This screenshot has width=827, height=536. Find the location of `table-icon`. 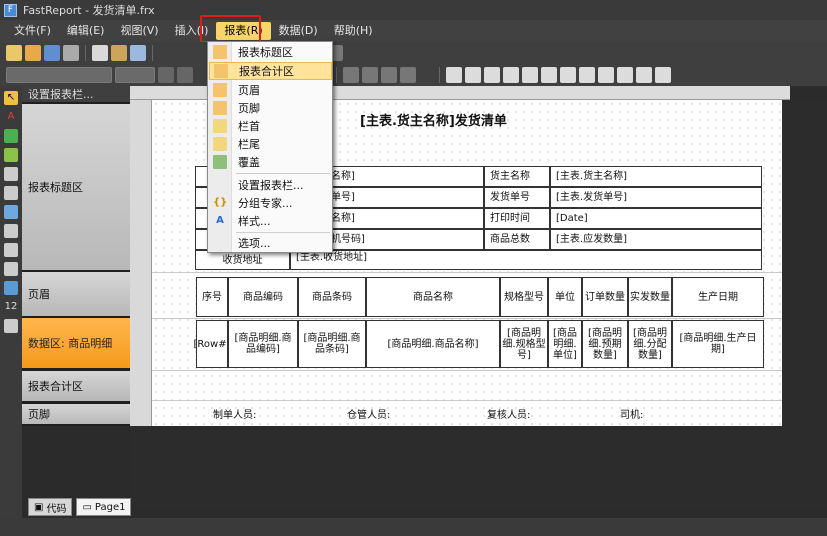

table-icon is located at coordinates (11, 174).